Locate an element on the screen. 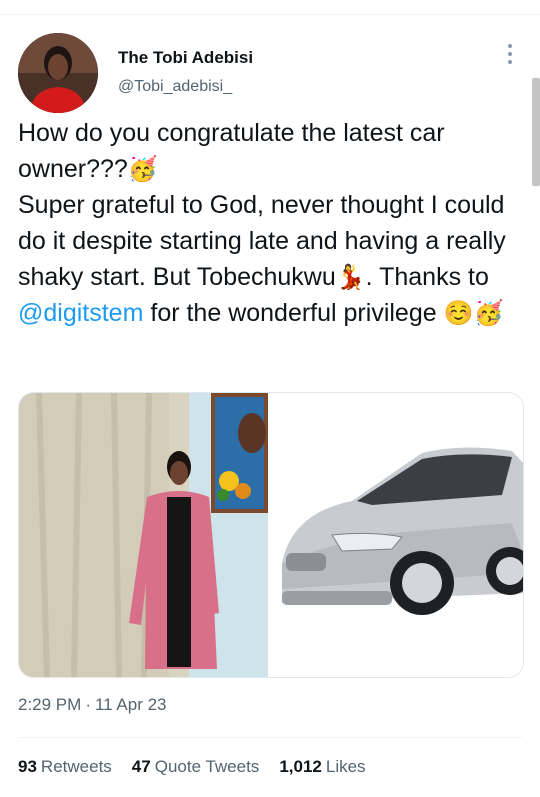  party-emoji-icon: 🥳 is located at coordinates (142, 169).